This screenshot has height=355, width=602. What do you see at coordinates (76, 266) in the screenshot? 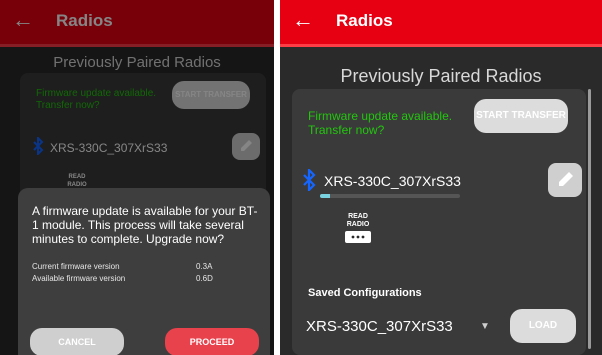
I see `current-version-label: Current firmware version` at bounding box center [76, 266].